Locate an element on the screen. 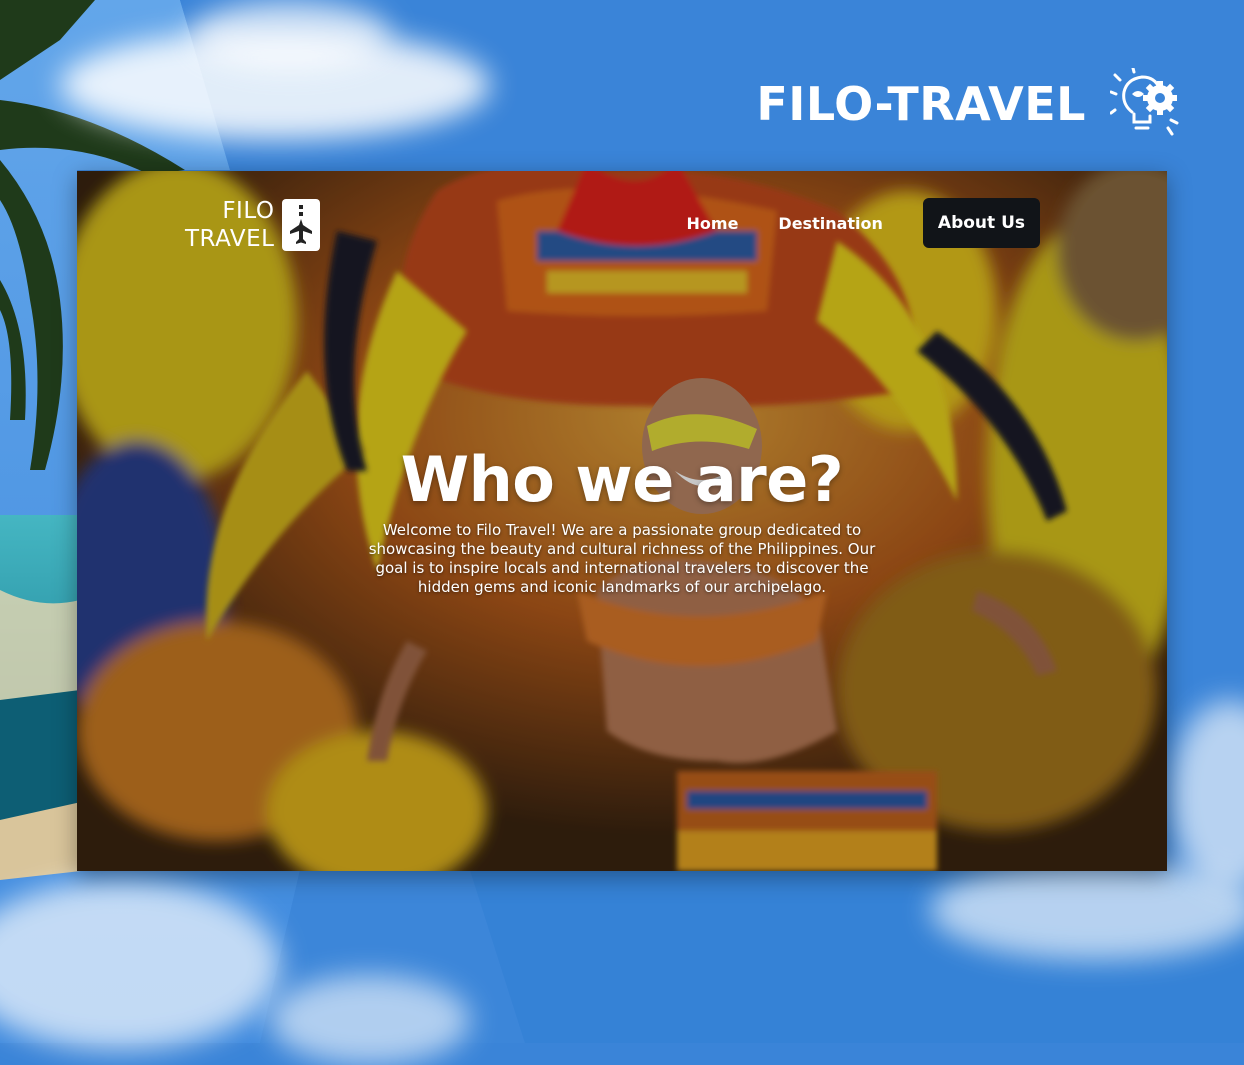  site-logo-text: FILO TRAVEL is located at coordinates (229, 225).